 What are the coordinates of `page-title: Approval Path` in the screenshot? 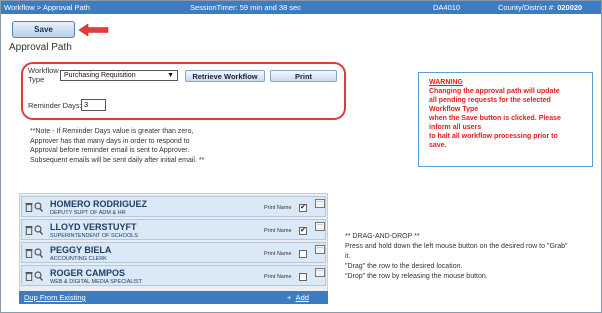 It's located at (40, 47).